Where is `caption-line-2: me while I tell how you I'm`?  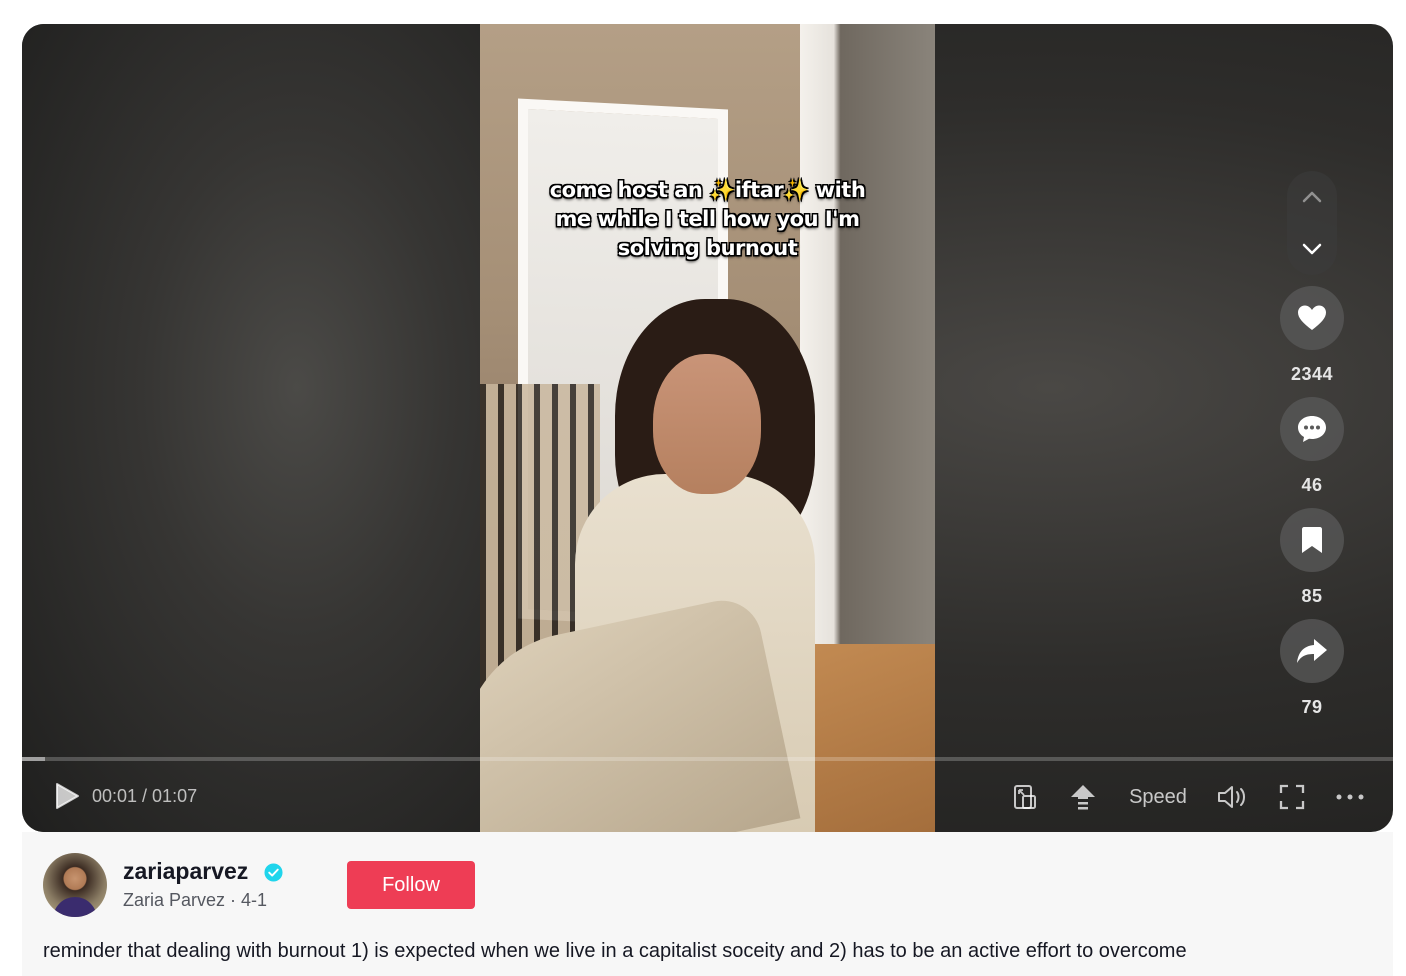 caption-line-2: me while I tell how you I'm is located at coordinates (707, 219).